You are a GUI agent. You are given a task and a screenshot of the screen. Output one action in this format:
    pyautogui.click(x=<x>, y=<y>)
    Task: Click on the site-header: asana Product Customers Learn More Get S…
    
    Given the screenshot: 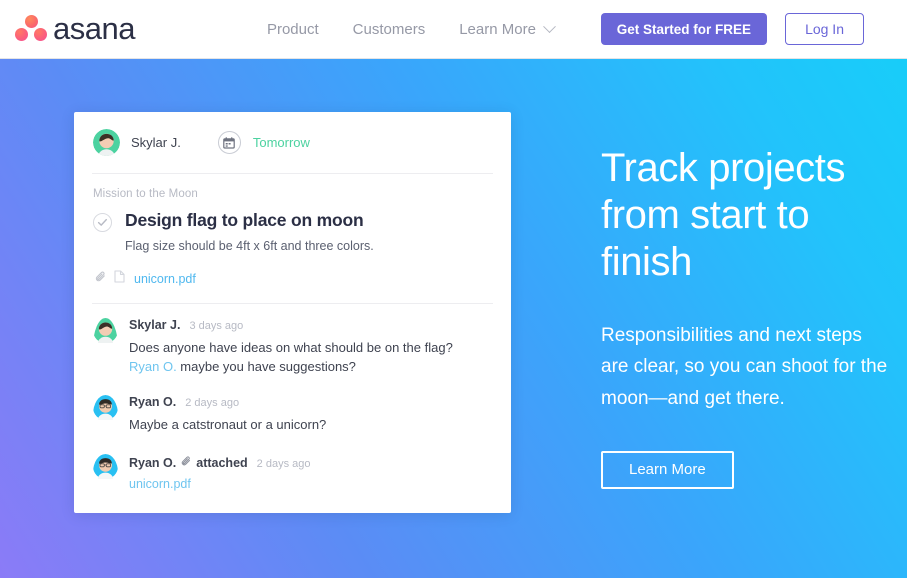 What is the action you would take?
    pyautogui.click(x=453, y=29)
    